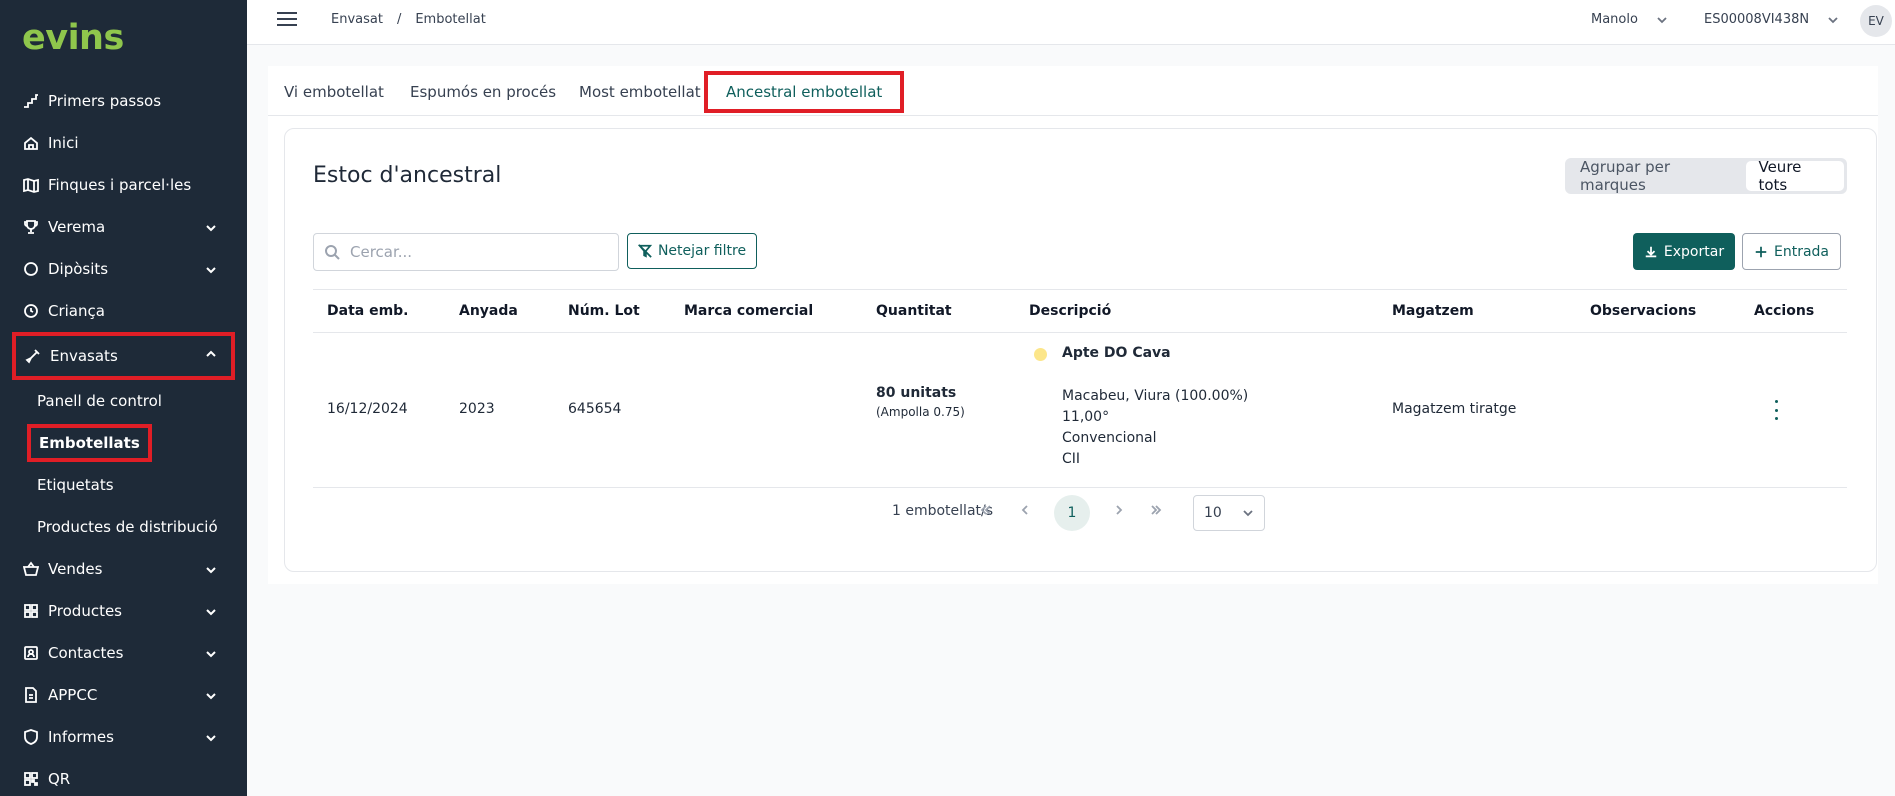 This screenshot has height=796, width=1895. Describe the element at coordinates (85, 611) in the screenshot. I see `sidebar-item-label: Productes` at that location.